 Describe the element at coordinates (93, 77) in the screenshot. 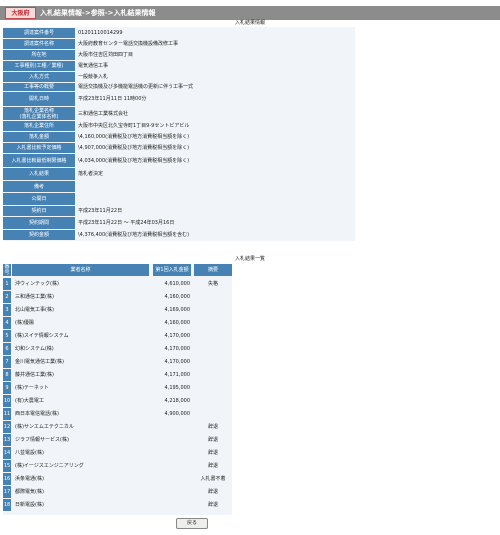

I see `detail-value: 一般競争入札` at that location.